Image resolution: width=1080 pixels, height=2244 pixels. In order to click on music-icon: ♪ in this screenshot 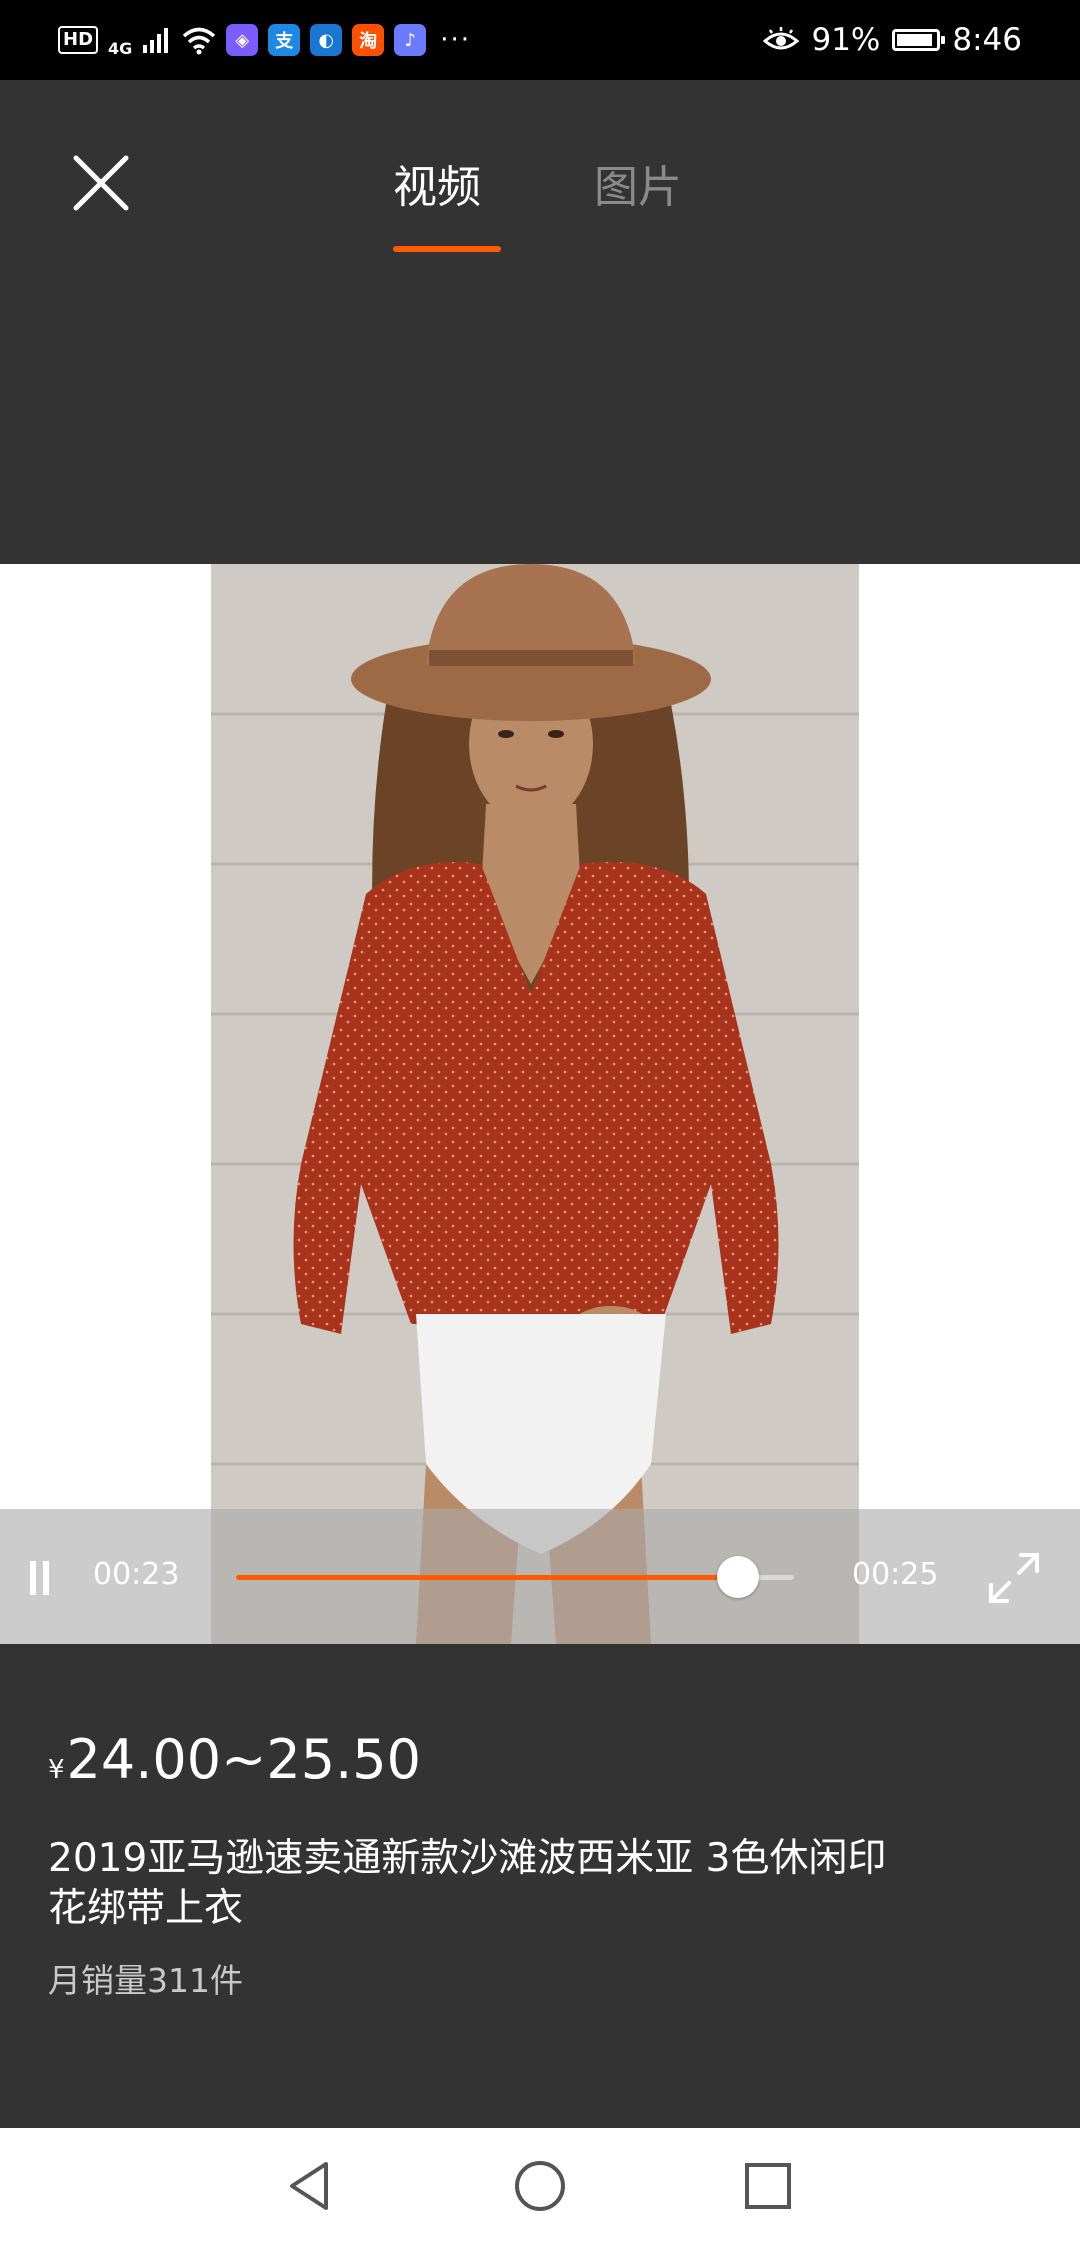, I will do `click(410, 40)`.